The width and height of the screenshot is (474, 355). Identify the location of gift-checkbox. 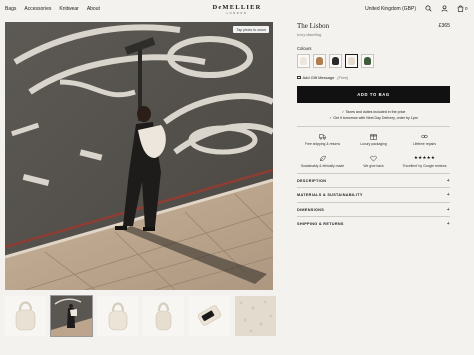
(299, 77).